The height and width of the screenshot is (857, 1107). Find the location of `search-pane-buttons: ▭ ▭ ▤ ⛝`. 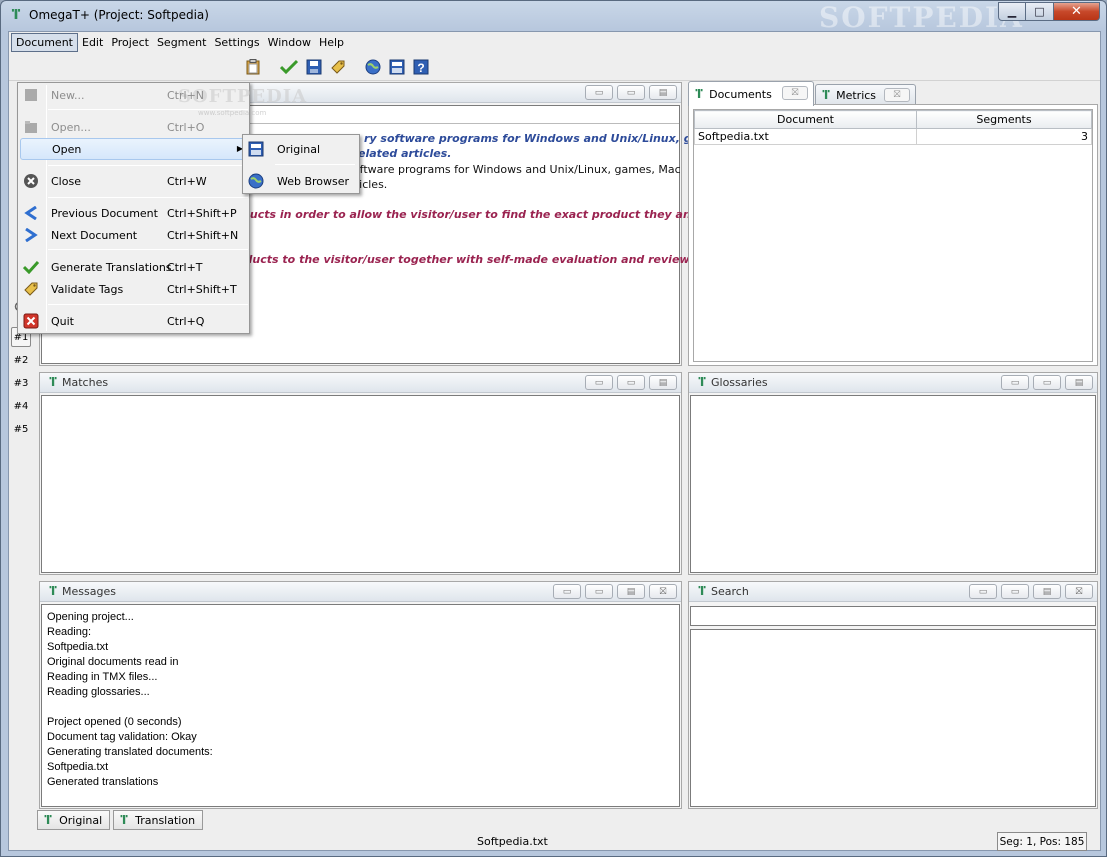

search-pane-buttons: ▭ ▭ ▤ ⛝ is located at coordinates (1029, 591).